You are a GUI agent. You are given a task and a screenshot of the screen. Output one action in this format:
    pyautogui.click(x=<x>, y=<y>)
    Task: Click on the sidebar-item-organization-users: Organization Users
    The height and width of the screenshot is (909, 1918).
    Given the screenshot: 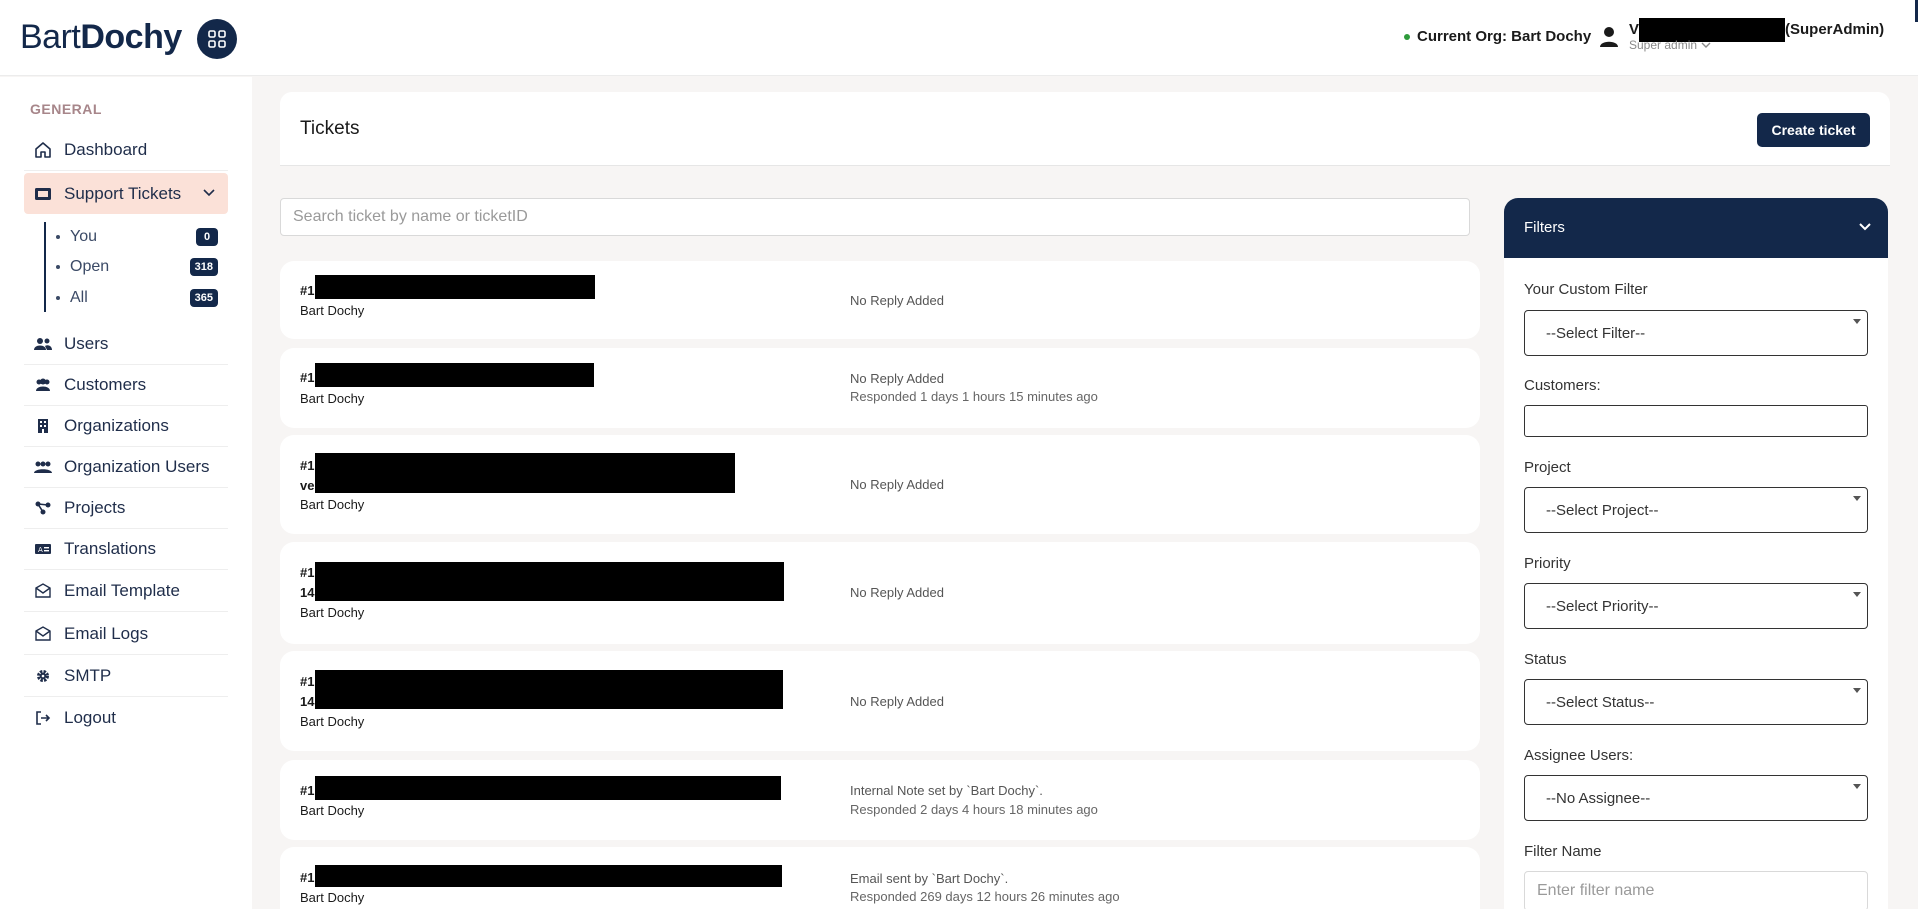 What is the action you would take?
    pyautogui.click(x=126, y=467)
    